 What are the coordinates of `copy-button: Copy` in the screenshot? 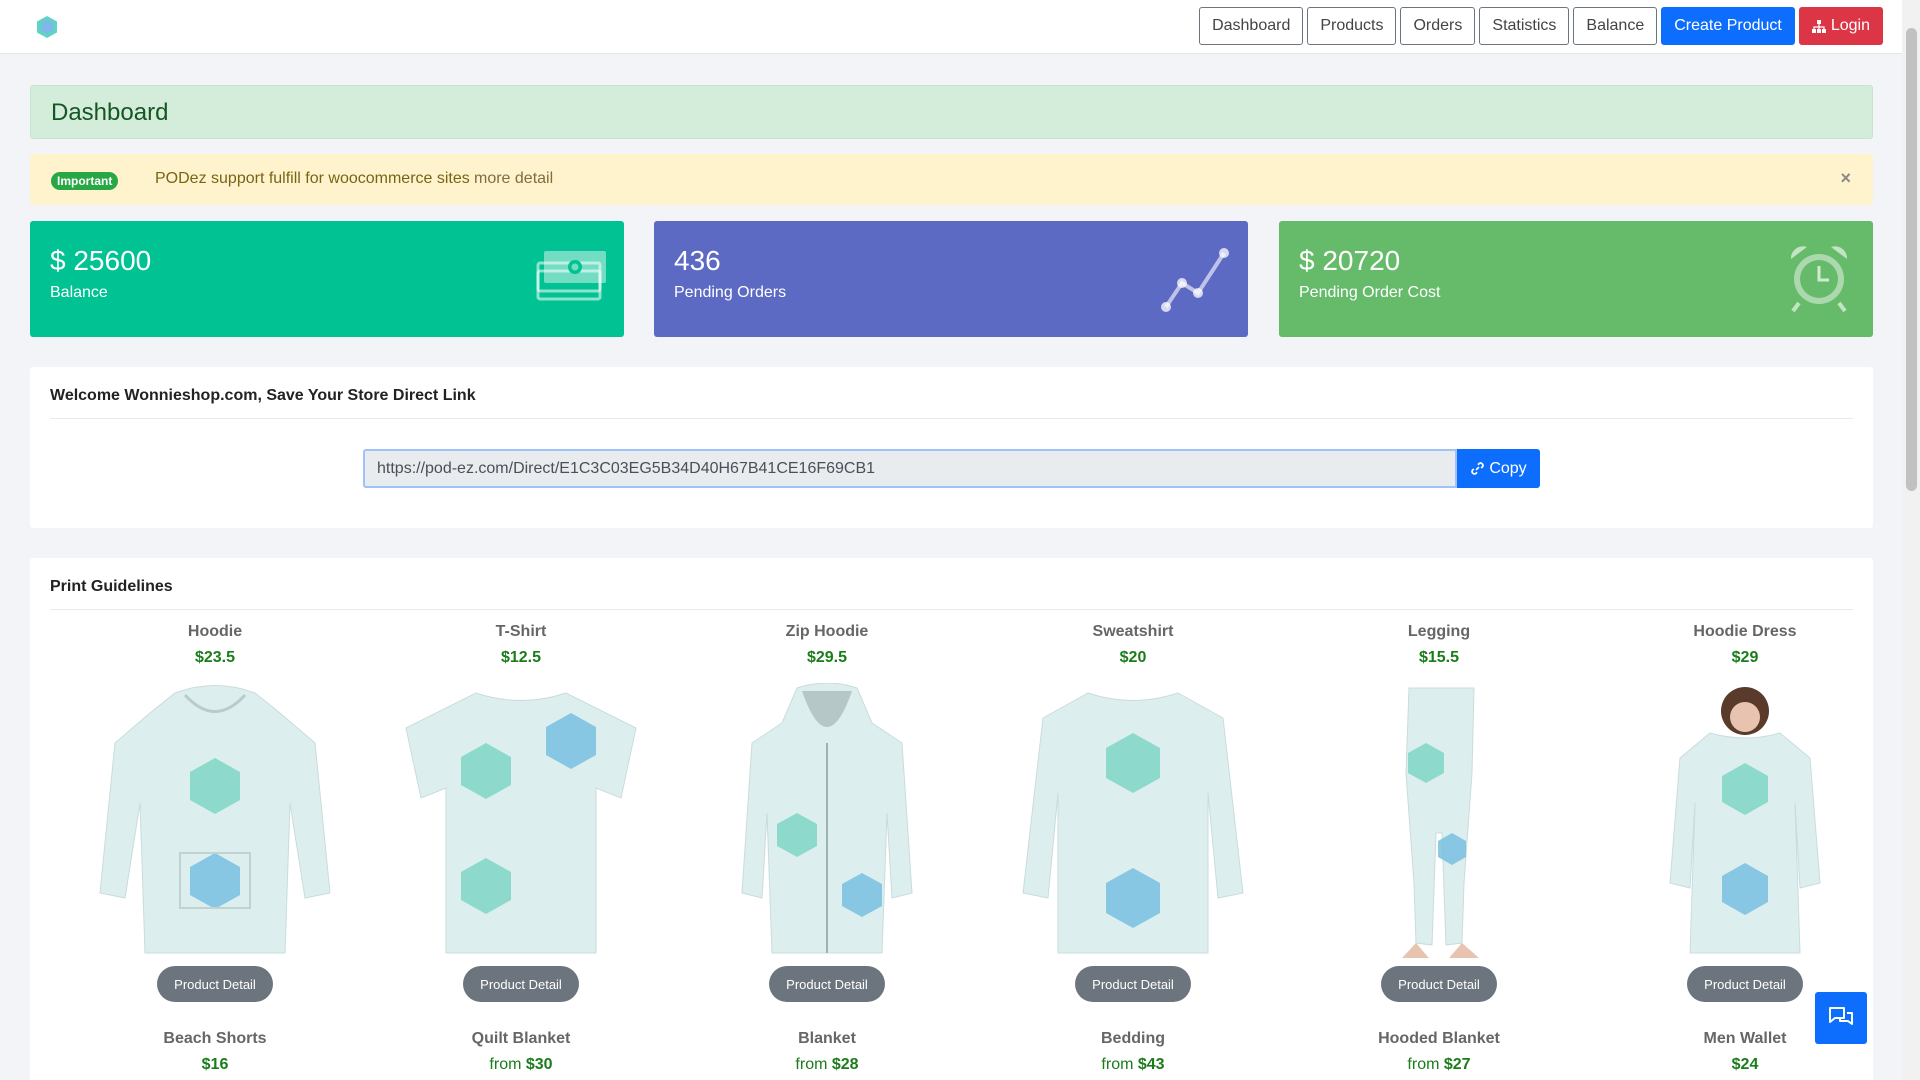 It's located at (1498, 468).